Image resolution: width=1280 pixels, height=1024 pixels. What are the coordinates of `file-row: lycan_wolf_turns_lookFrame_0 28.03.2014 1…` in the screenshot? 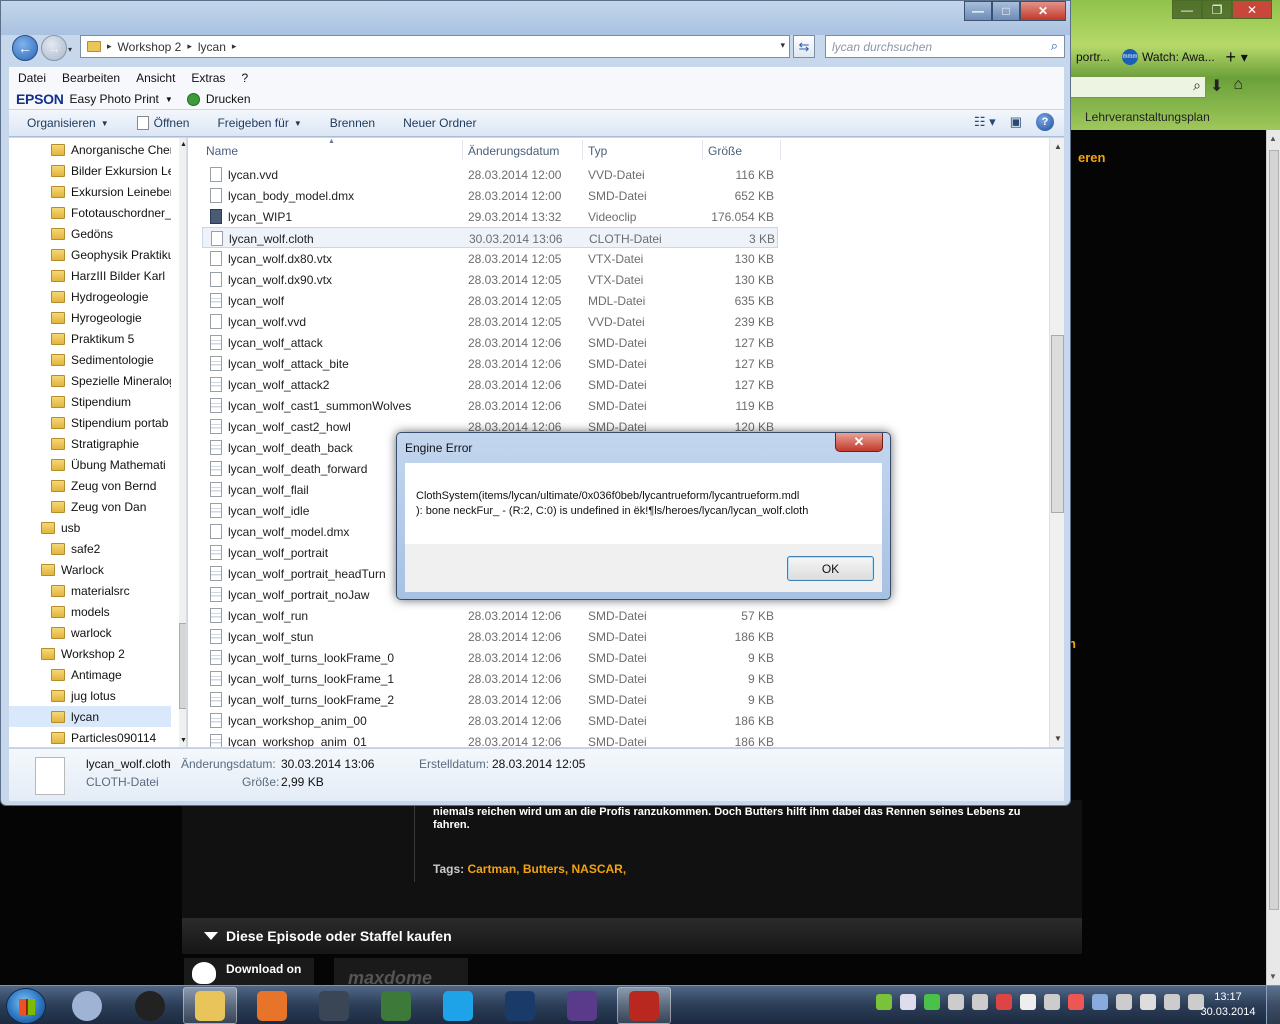 It's located at (490, 657).